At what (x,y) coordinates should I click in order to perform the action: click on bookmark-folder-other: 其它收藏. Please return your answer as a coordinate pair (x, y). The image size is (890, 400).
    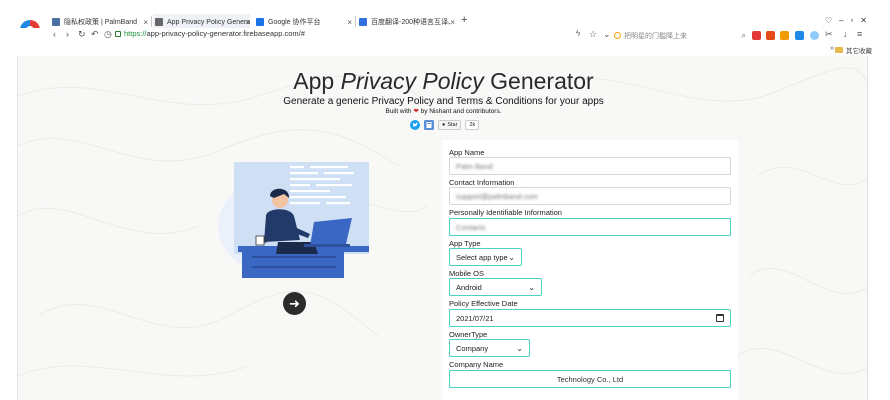
    Looking at the image, I should click on (853, 50).